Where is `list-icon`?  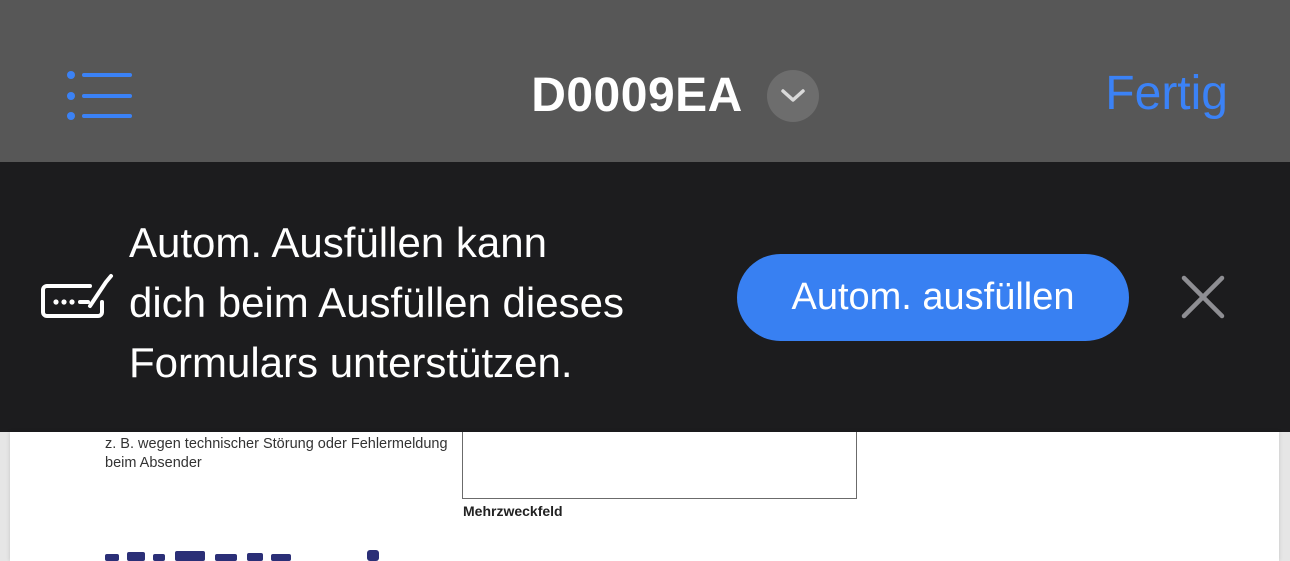 list-icon is located at coordinates (99, 95).